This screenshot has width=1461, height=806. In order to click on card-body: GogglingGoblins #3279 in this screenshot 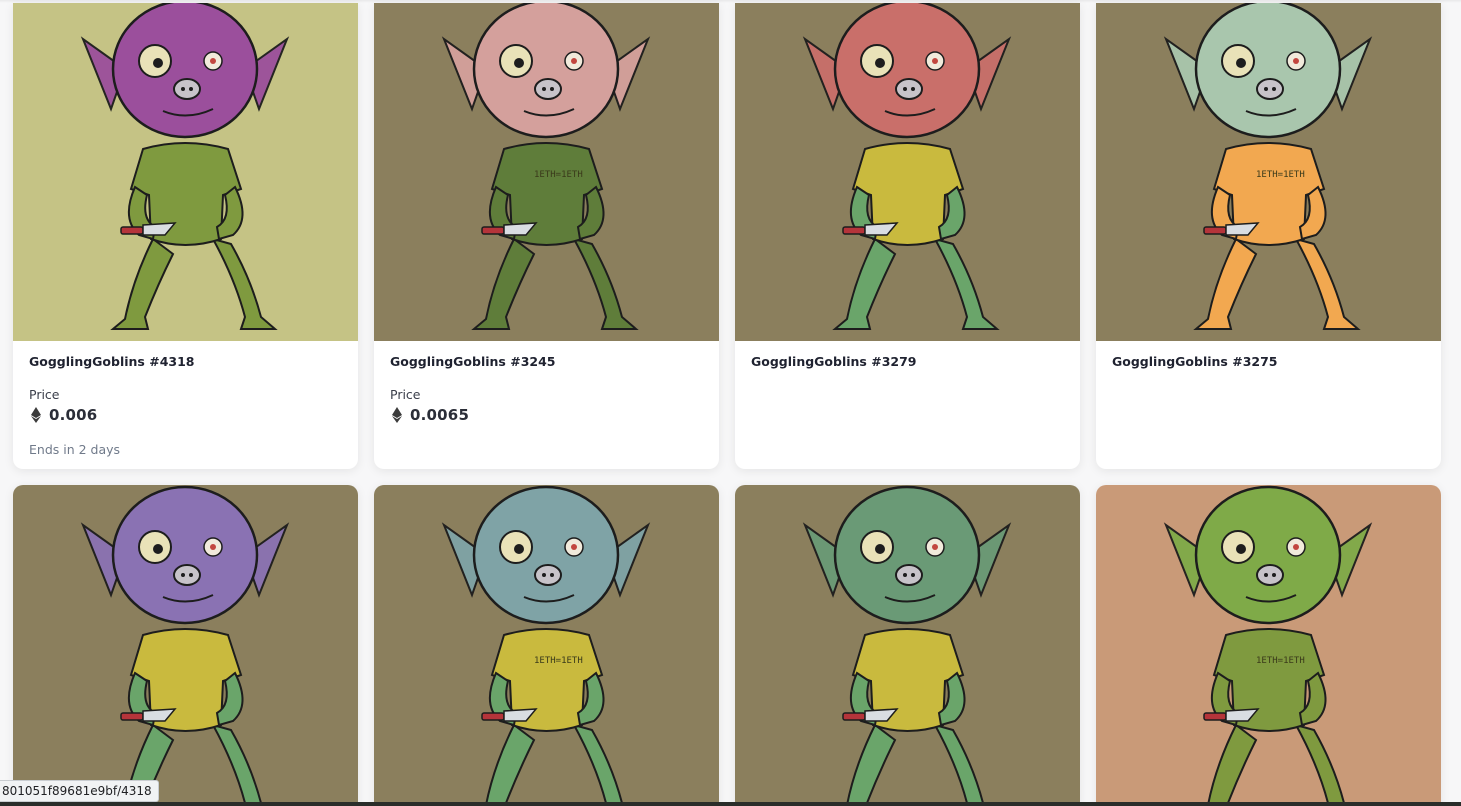, I will do `click(907, 405)`.